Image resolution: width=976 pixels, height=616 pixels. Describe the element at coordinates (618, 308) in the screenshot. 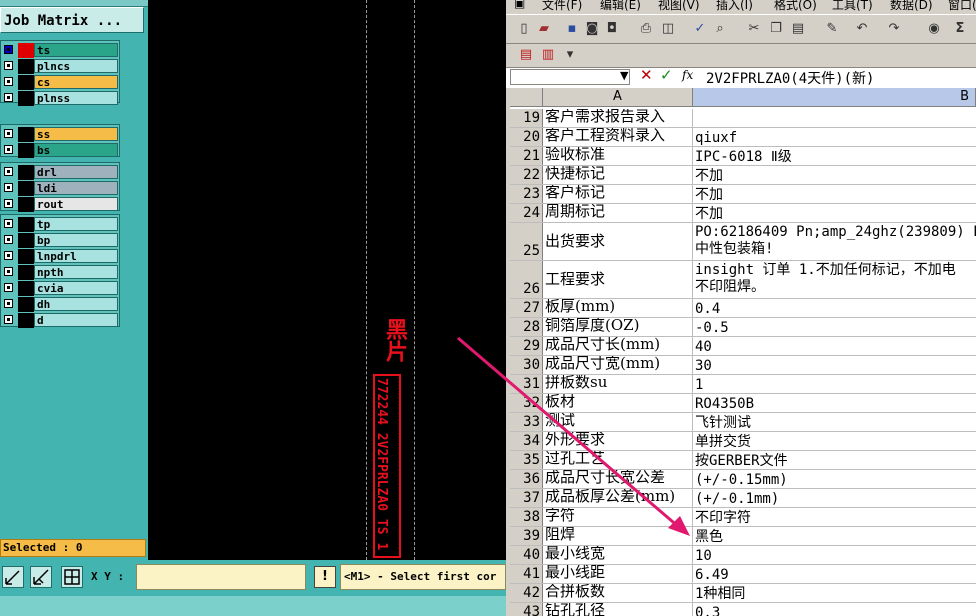

I see `cell-a: 板厚(mm)` at that location.